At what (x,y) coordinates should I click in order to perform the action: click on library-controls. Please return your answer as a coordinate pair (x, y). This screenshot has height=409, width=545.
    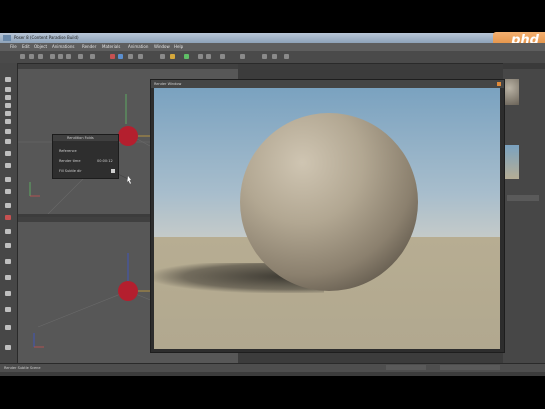
    Looking at the image, I should click on (523, 198).